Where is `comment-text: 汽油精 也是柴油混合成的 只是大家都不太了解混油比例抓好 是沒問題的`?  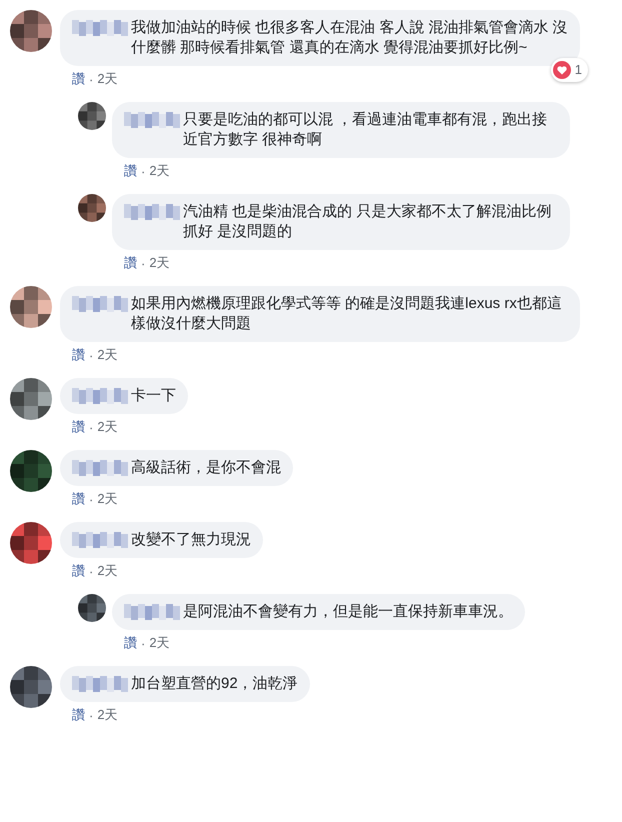 comment-text: 汽油精 也是柴油混合成的 只是大家都不太了解混油比例抓好 是沒問題的 is located at coordinates (367, 222).